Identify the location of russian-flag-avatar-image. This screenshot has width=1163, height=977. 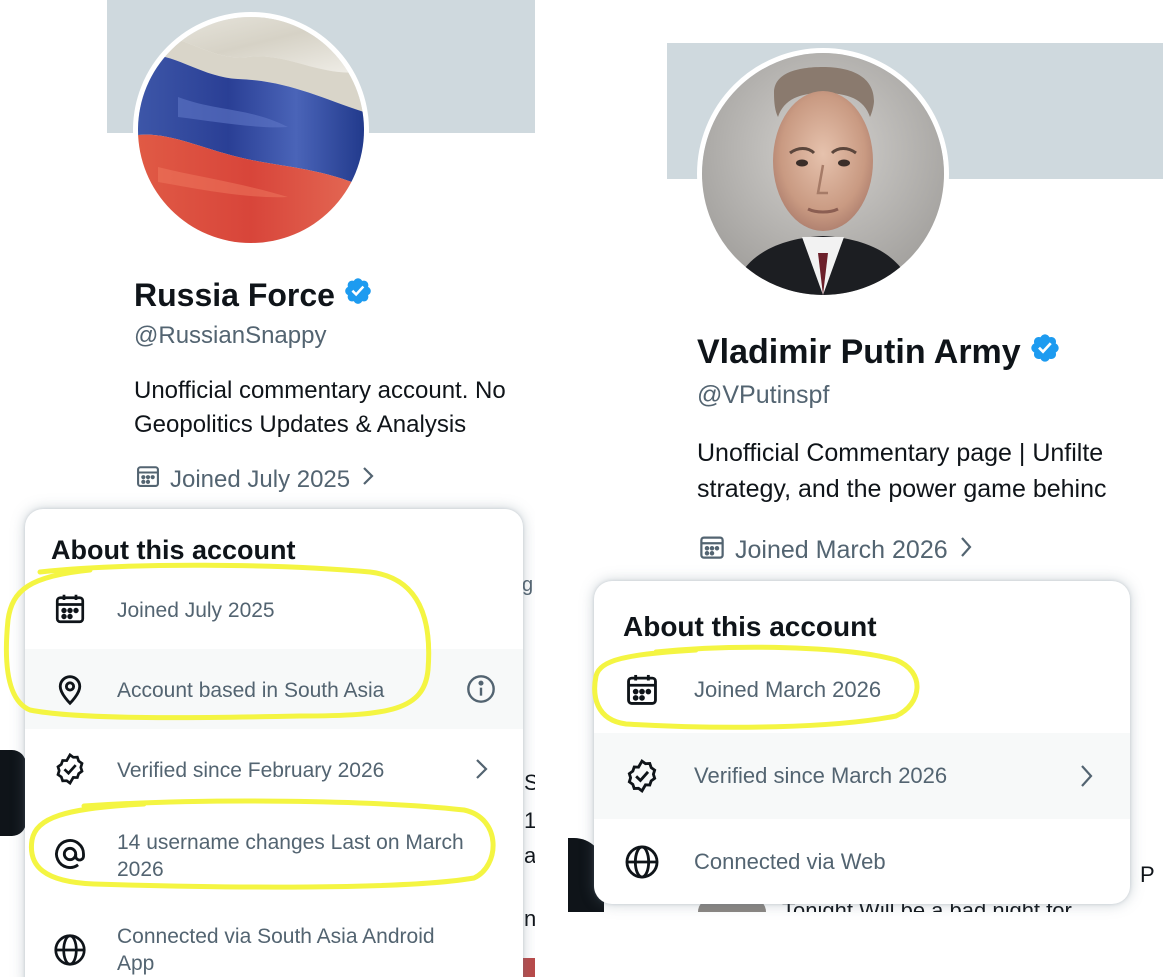
(251, 130).